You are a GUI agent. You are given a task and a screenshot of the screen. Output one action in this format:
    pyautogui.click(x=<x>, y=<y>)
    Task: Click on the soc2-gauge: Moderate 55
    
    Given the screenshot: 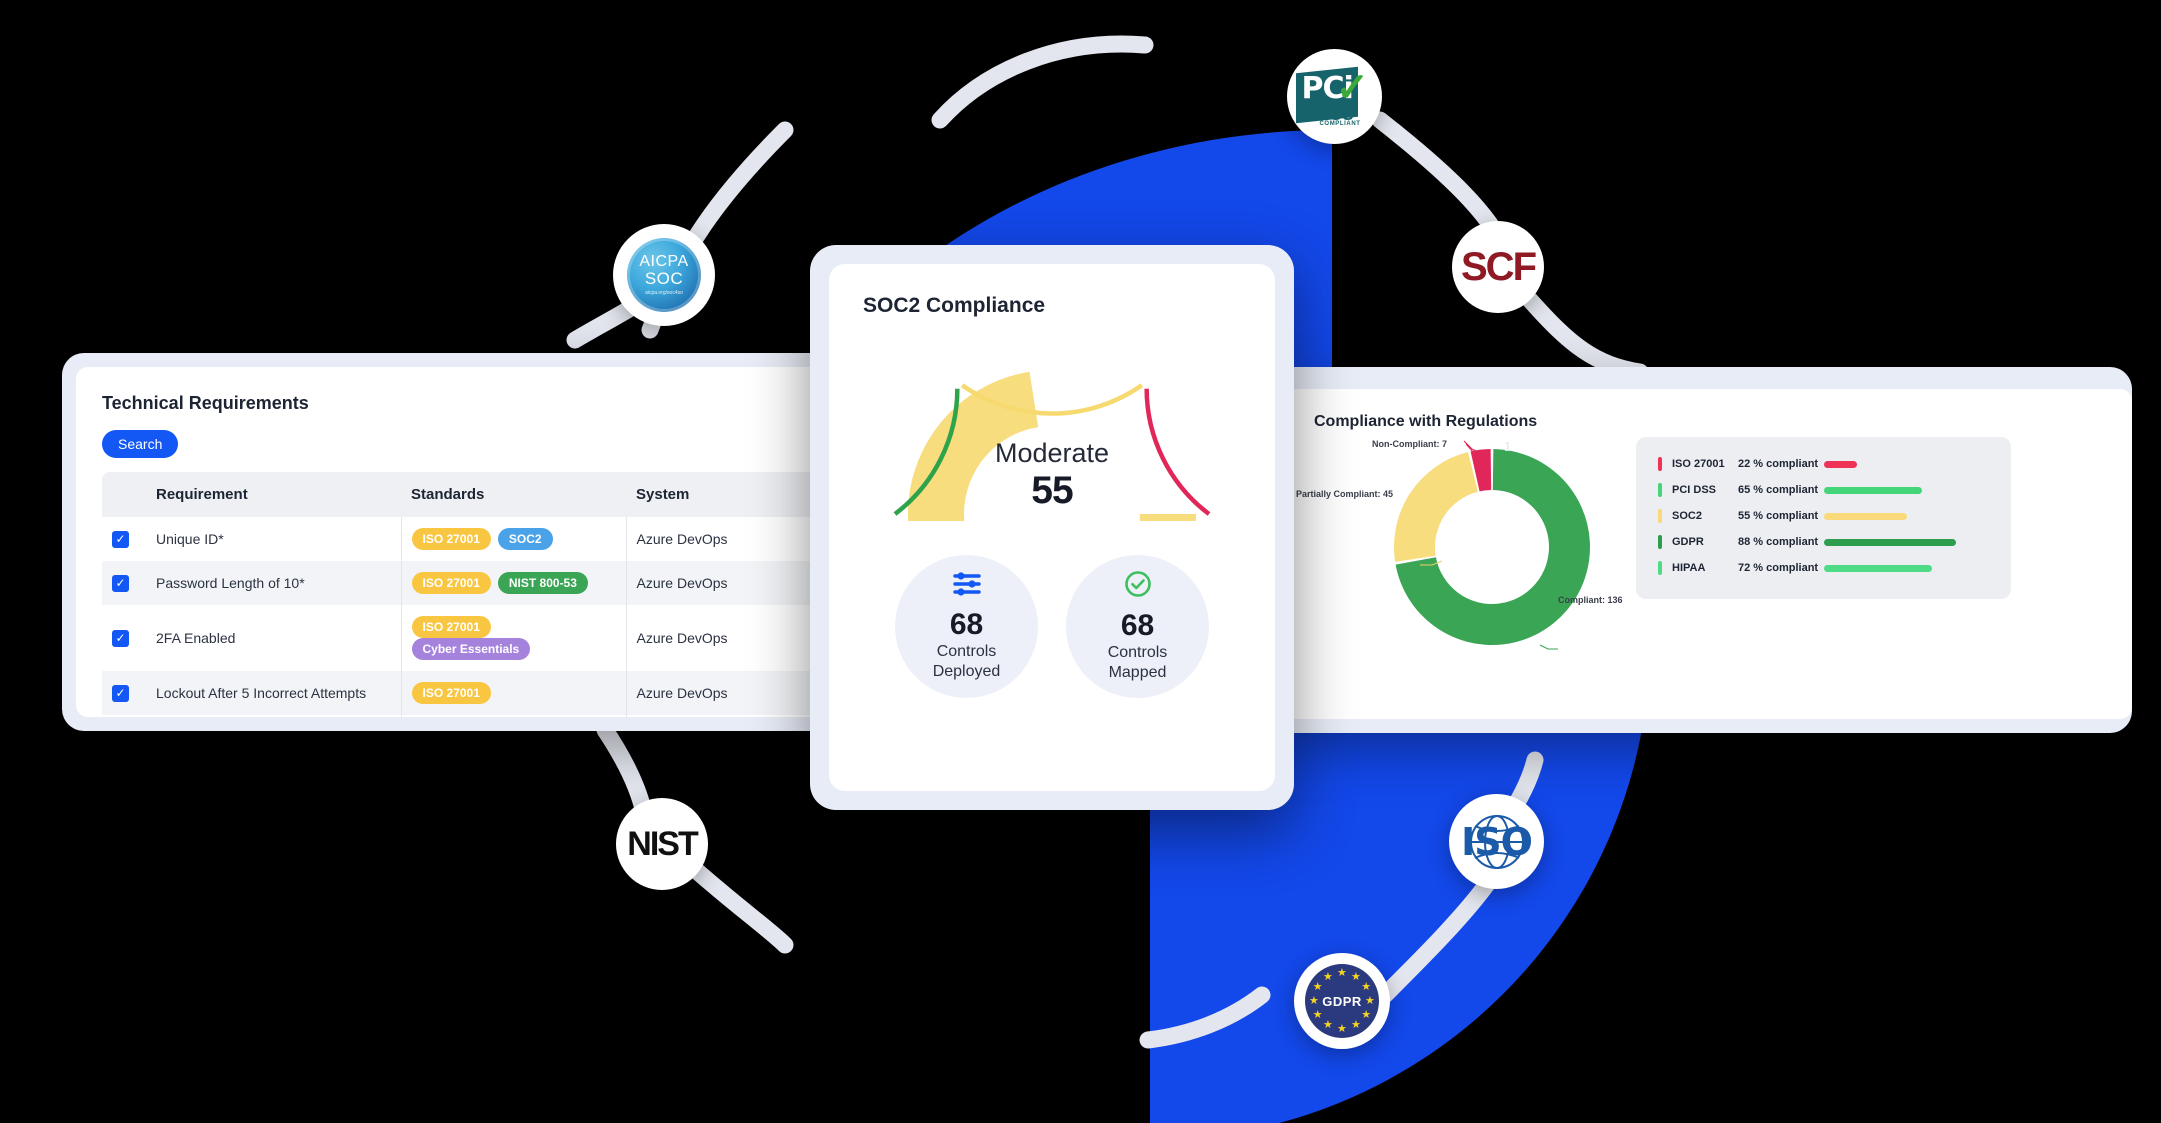 What is the action you would take?
    pyautogui.click(x=1052, y=502)
    